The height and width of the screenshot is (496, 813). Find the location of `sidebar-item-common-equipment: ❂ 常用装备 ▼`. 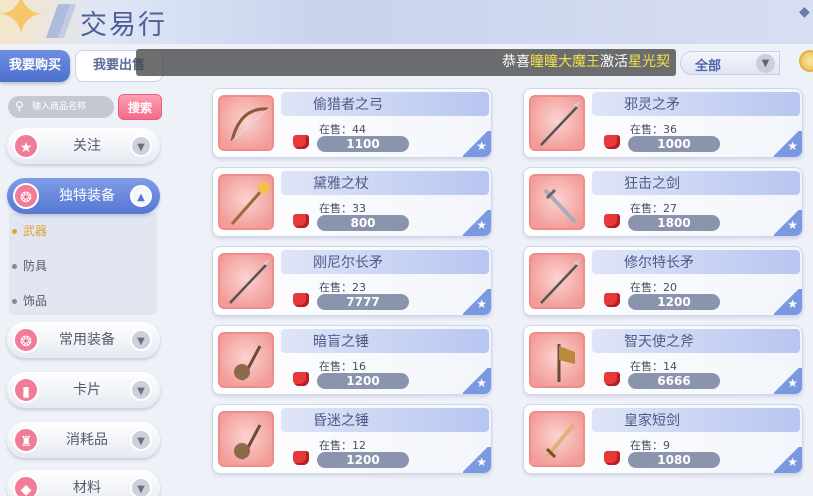

sidebar-item-common-equipment: ❂ 常用装备 ▼ is located at coordinates (83, 340).